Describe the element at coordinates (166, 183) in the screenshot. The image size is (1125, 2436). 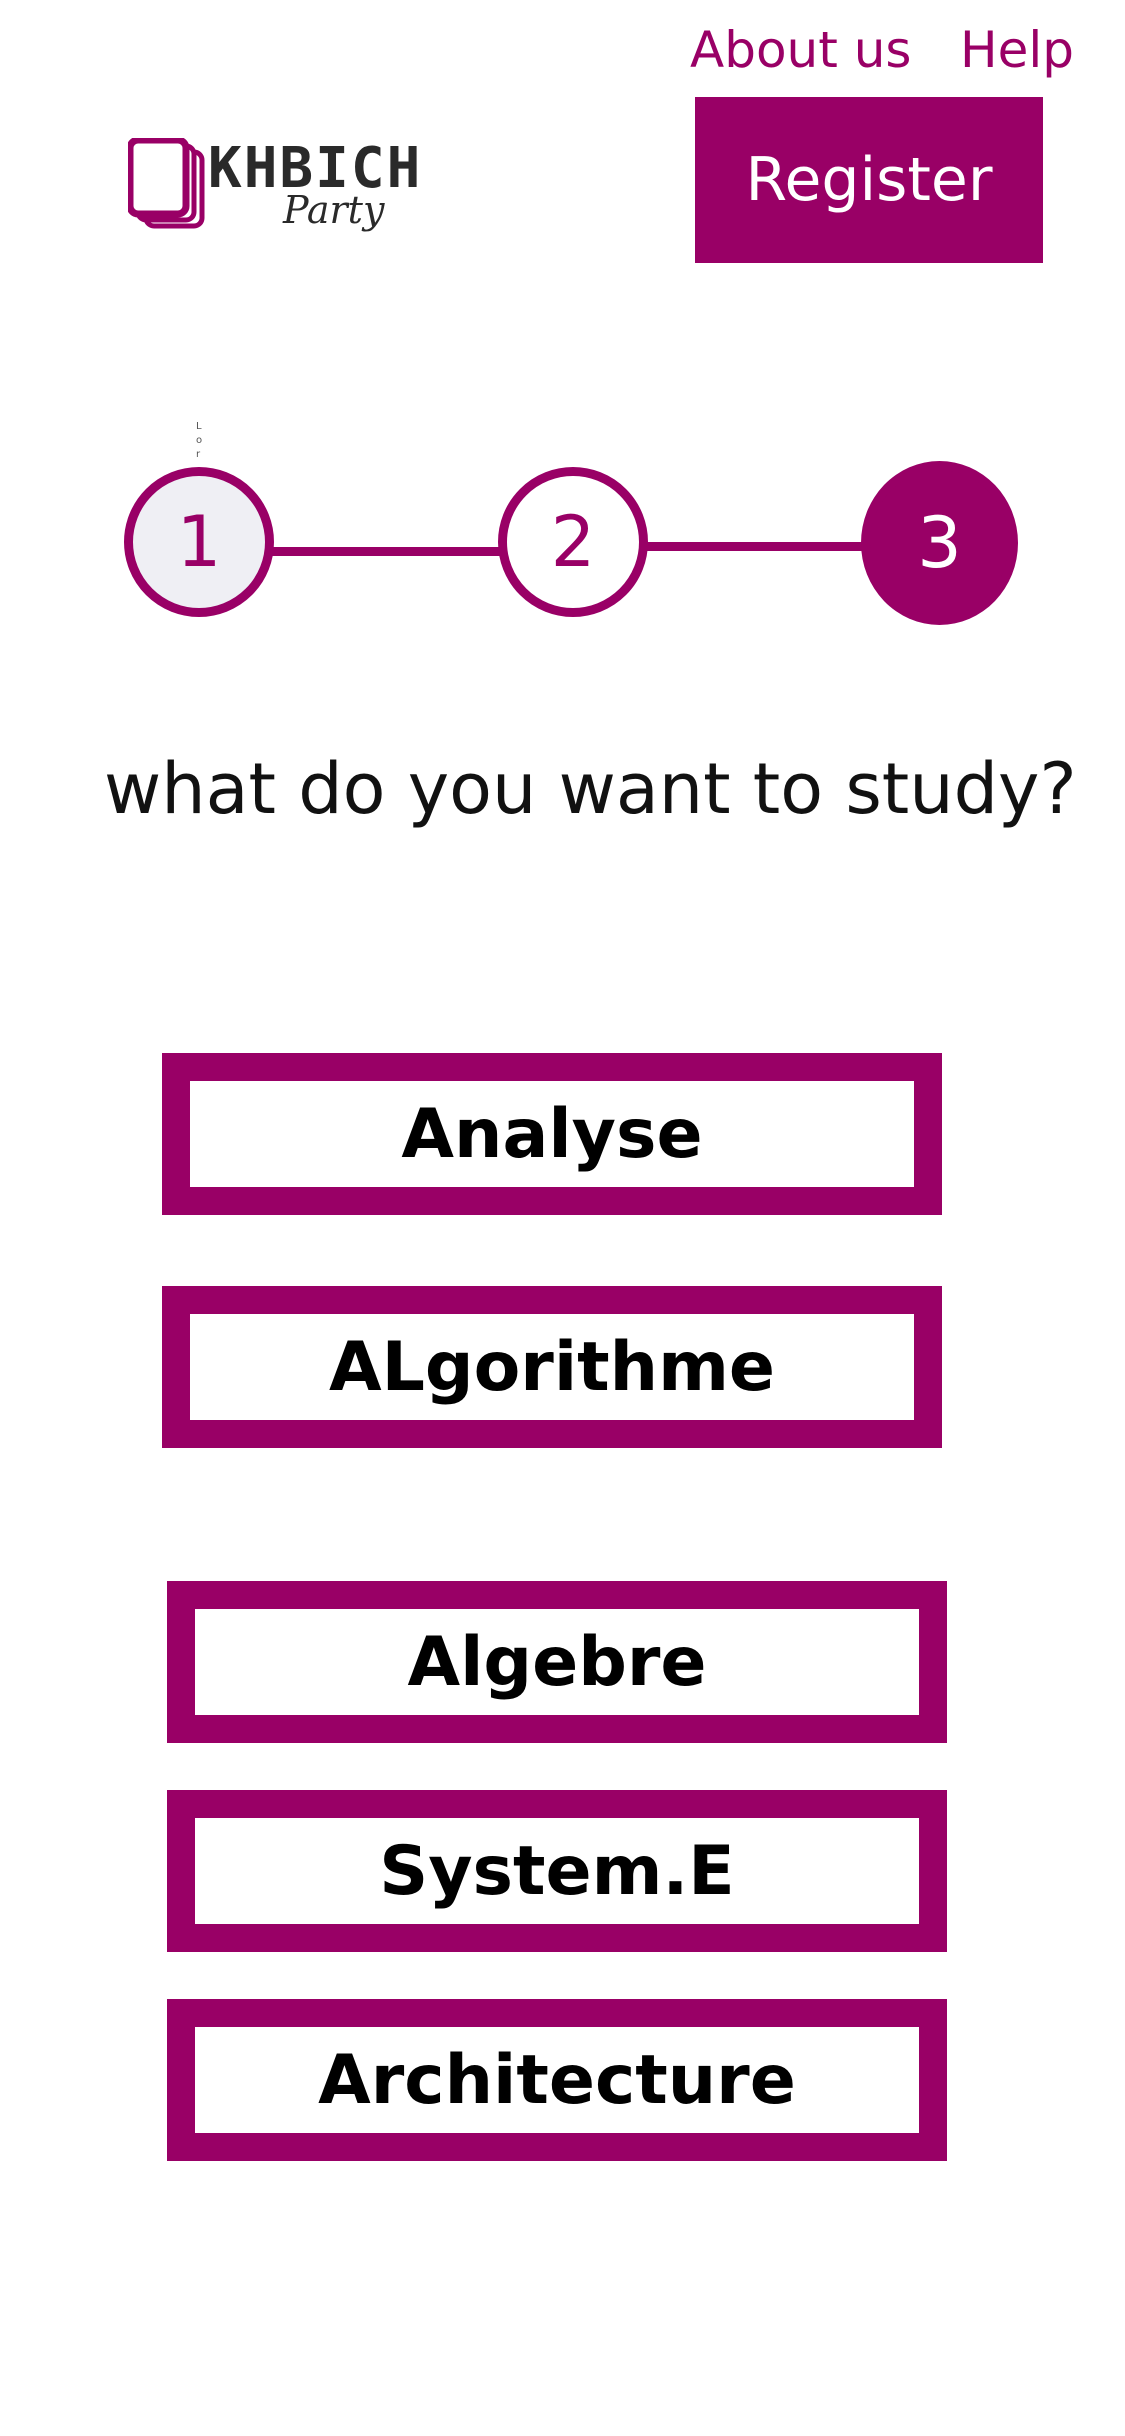
I see `stacked-cards-icon` at that location.